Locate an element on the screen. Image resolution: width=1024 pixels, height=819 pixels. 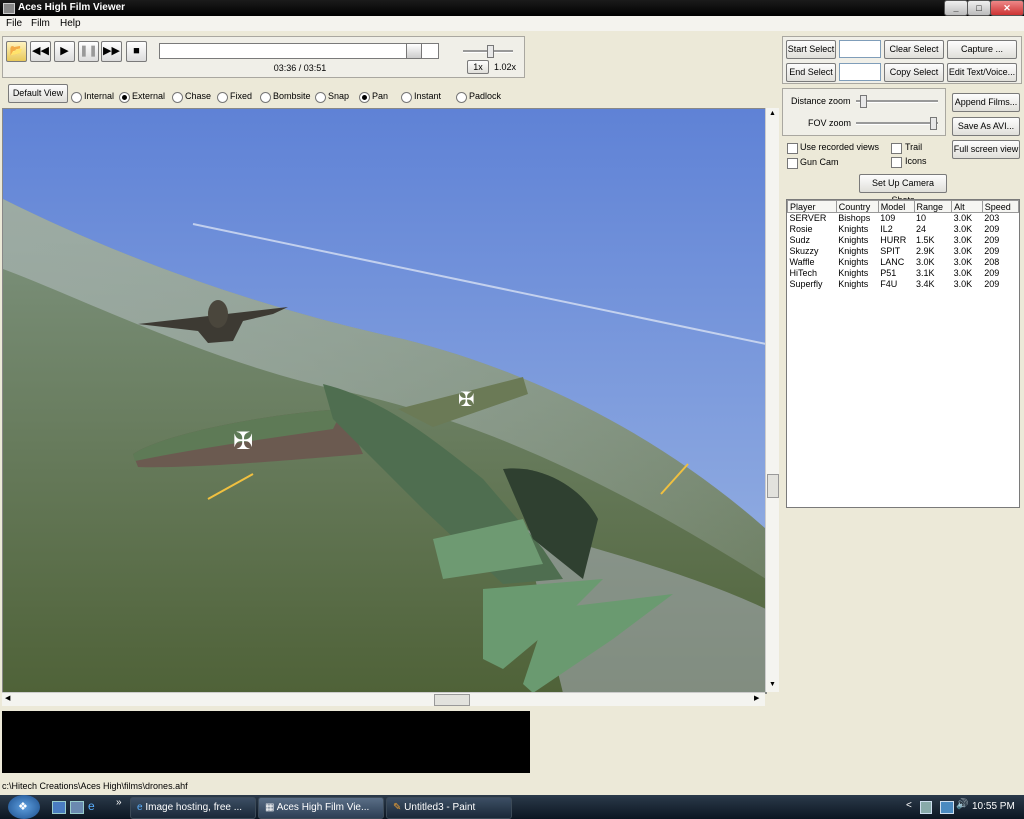
default-view-button: Default View is located at coordinates (38, 93).